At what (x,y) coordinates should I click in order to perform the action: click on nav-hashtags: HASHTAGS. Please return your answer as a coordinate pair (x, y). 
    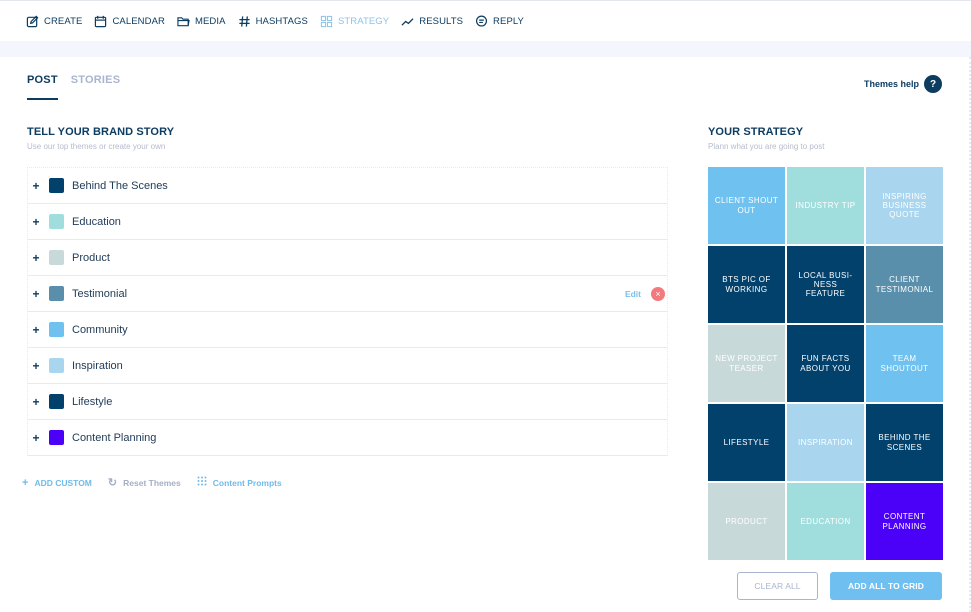
    Looking at the image, I should click on (273, 21).